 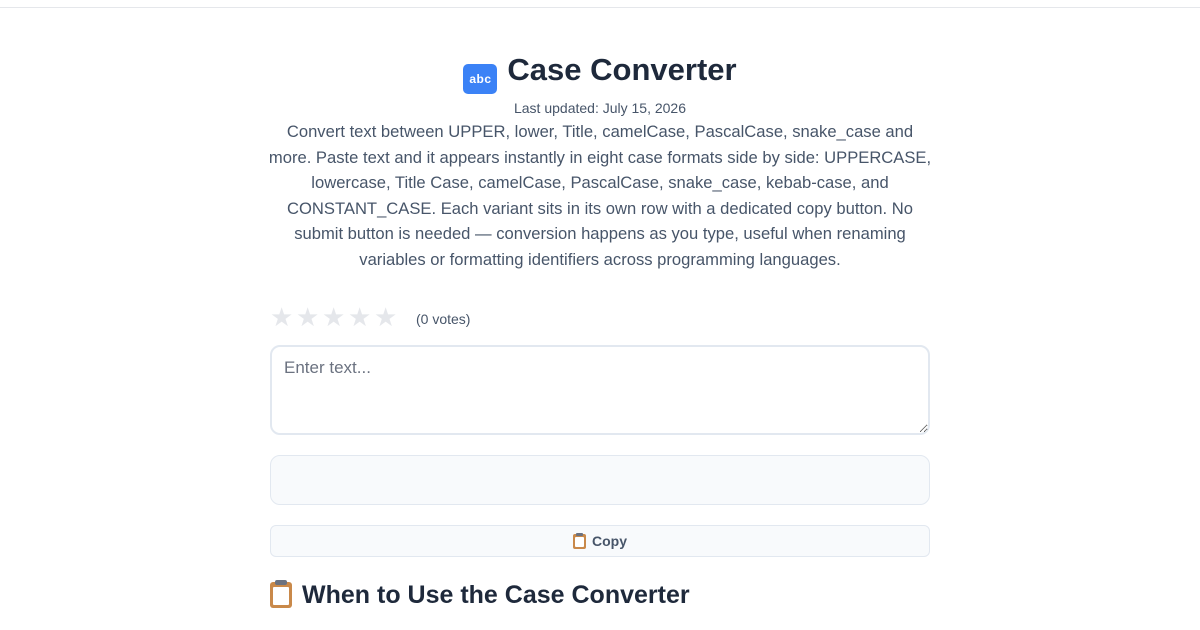 What do you see at coordinates (283, 317) in the screenshot?
I see `star-1-icon: ★` at bounding box center [283, 317].